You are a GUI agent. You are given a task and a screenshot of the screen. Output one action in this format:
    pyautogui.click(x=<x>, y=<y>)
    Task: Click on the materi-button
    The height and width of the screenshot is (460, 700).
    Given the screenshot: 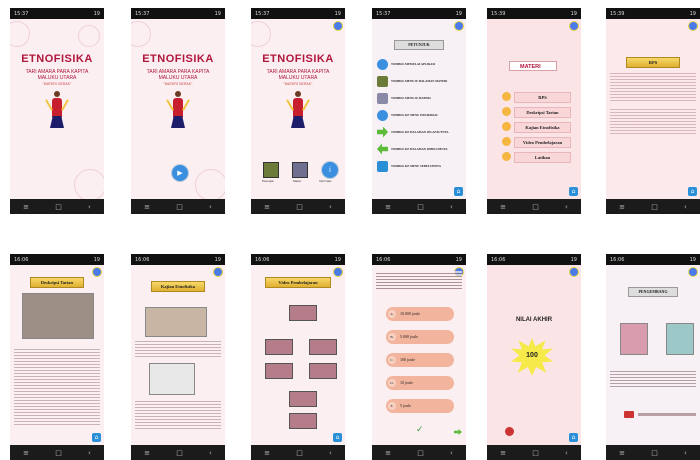 What is the action you would take?
    pyautogui.click(x=300, y=170)
    